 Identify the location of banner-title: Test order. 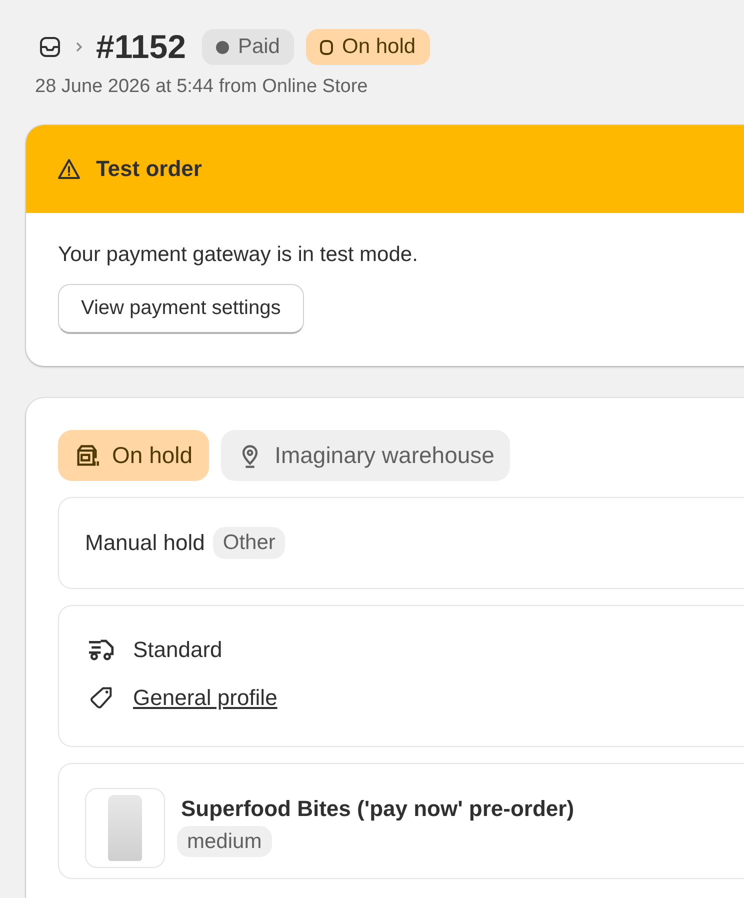
(149, 169).